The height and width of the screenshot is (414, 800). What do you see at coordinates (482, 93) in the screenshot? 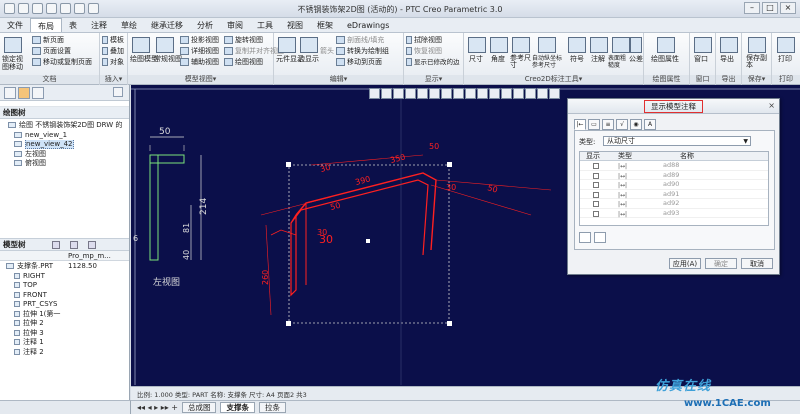
I see `annotation-display-icon` at bounding box center [482, 93].